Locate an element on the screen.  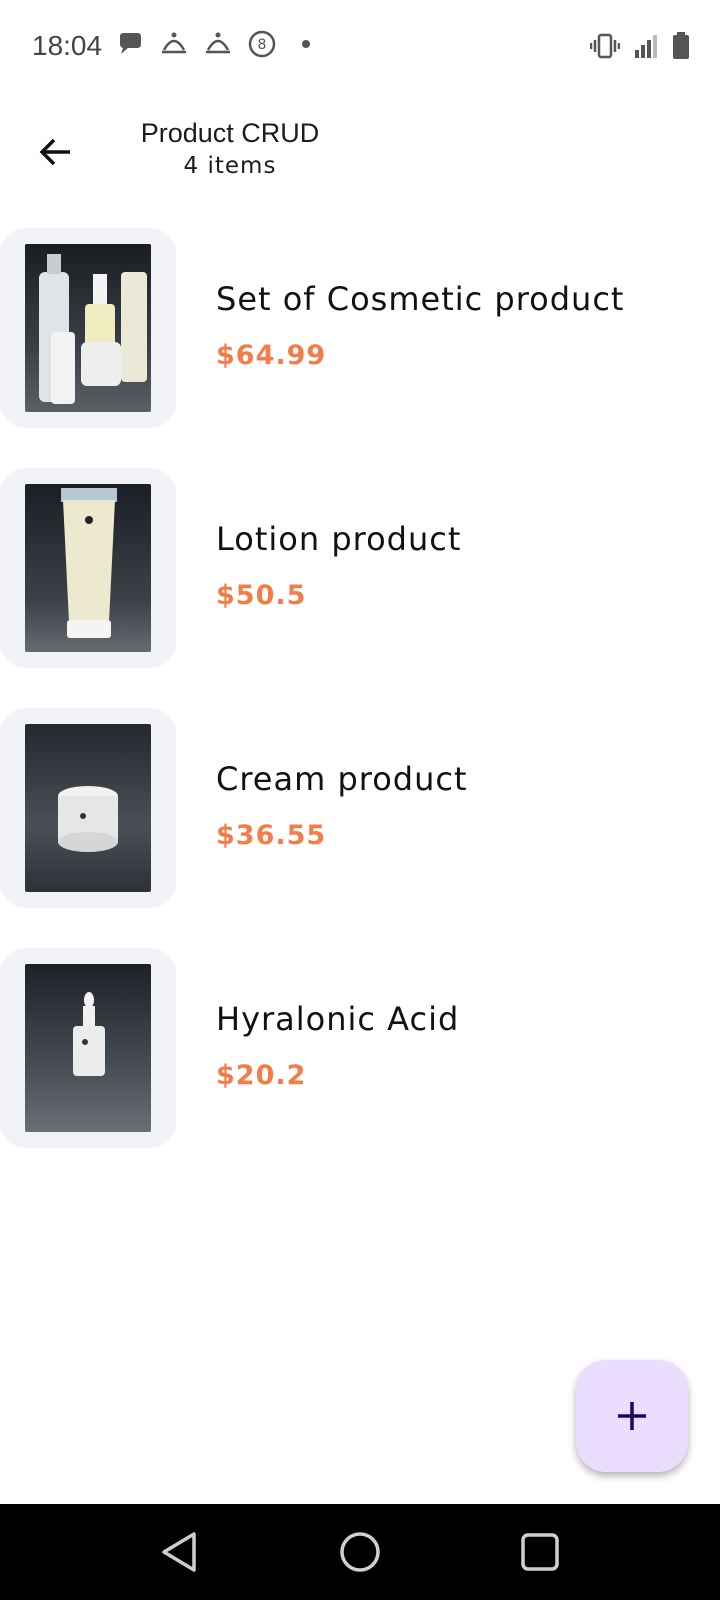
circled-8-icon: 8 is located at coordinates (262, 44).